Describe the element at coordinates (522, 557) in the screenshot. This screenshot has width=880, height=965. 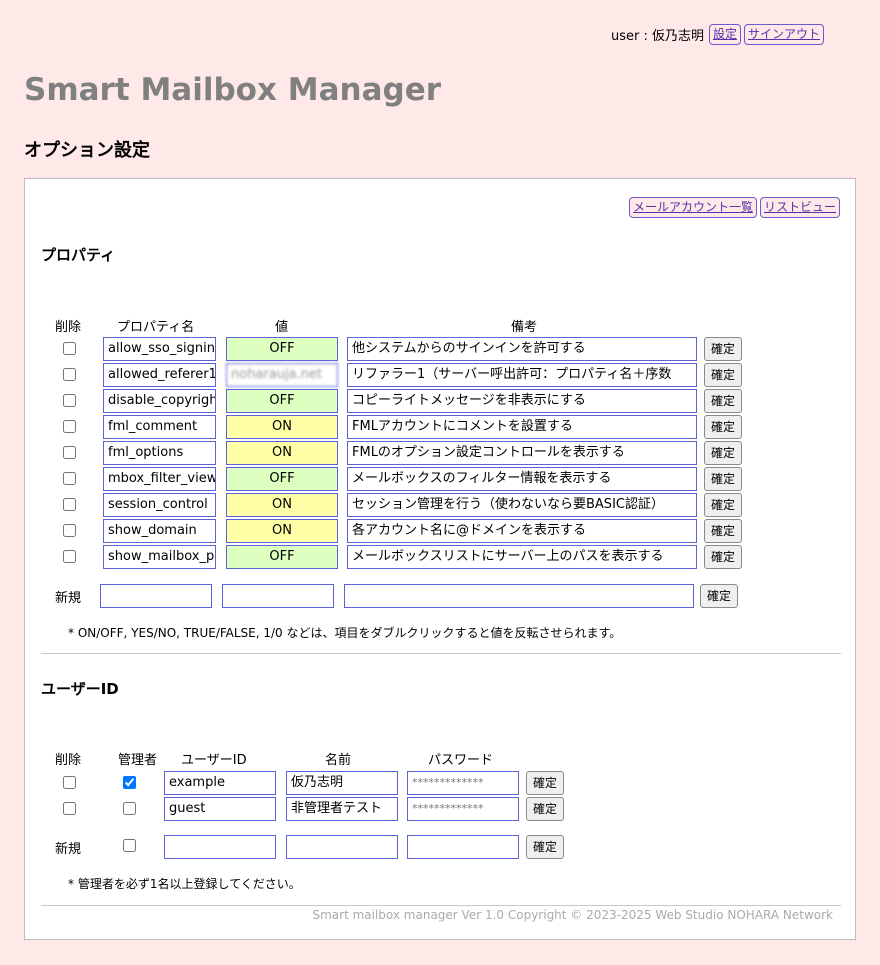
I see `property-note-input: メールボックスリストにサーバー上のパスを表示する` at that location.